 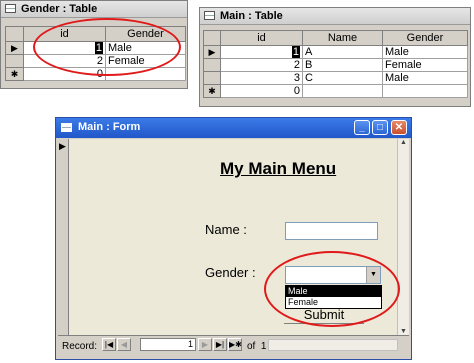 I want to click on last-record-button: ▶|, so click(x=220, y=344).